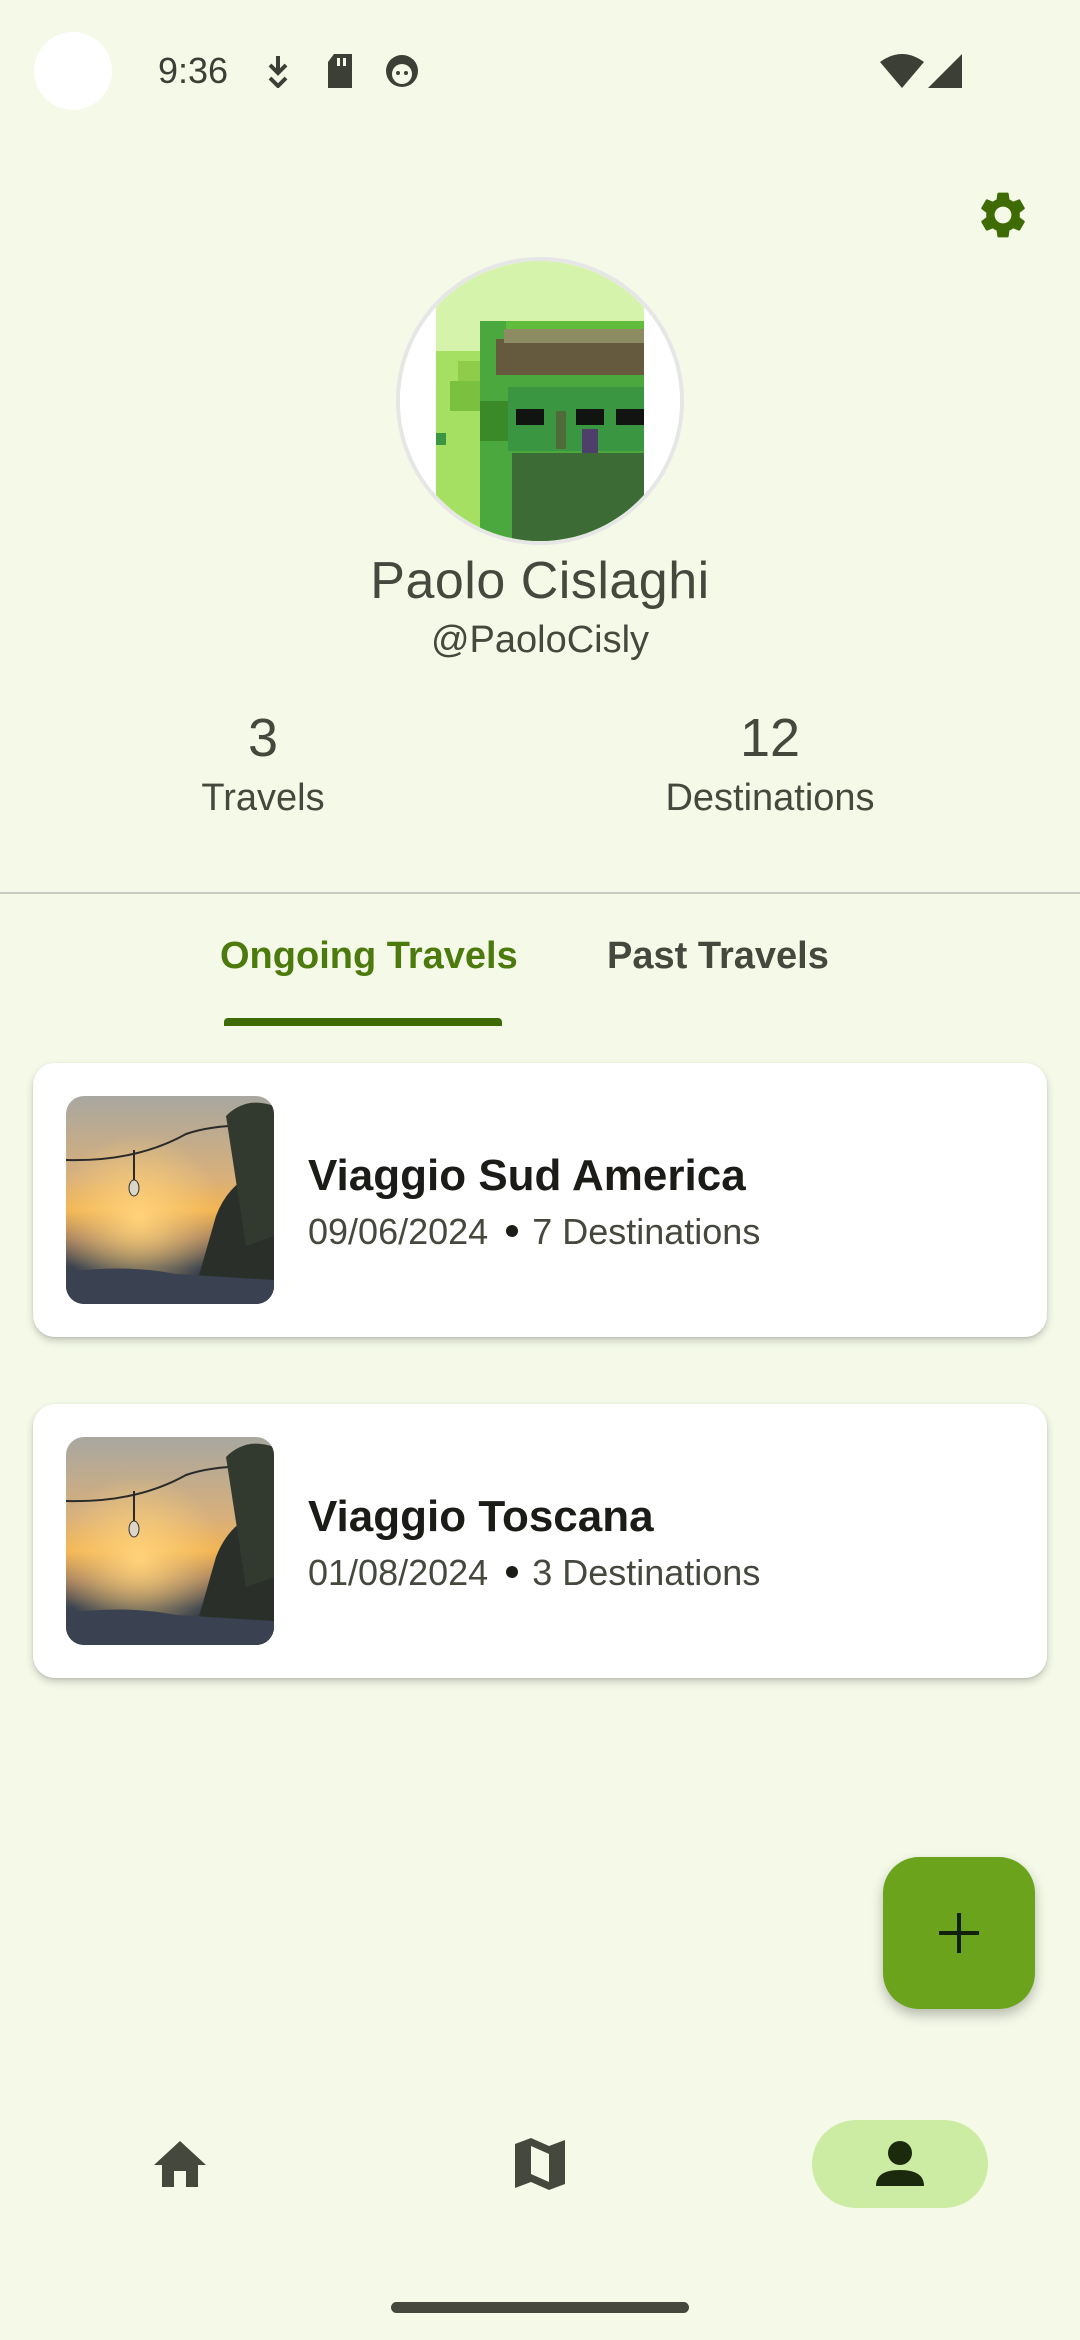  I want to click on tab-past-travels: Past Travels, so click(718, 956).